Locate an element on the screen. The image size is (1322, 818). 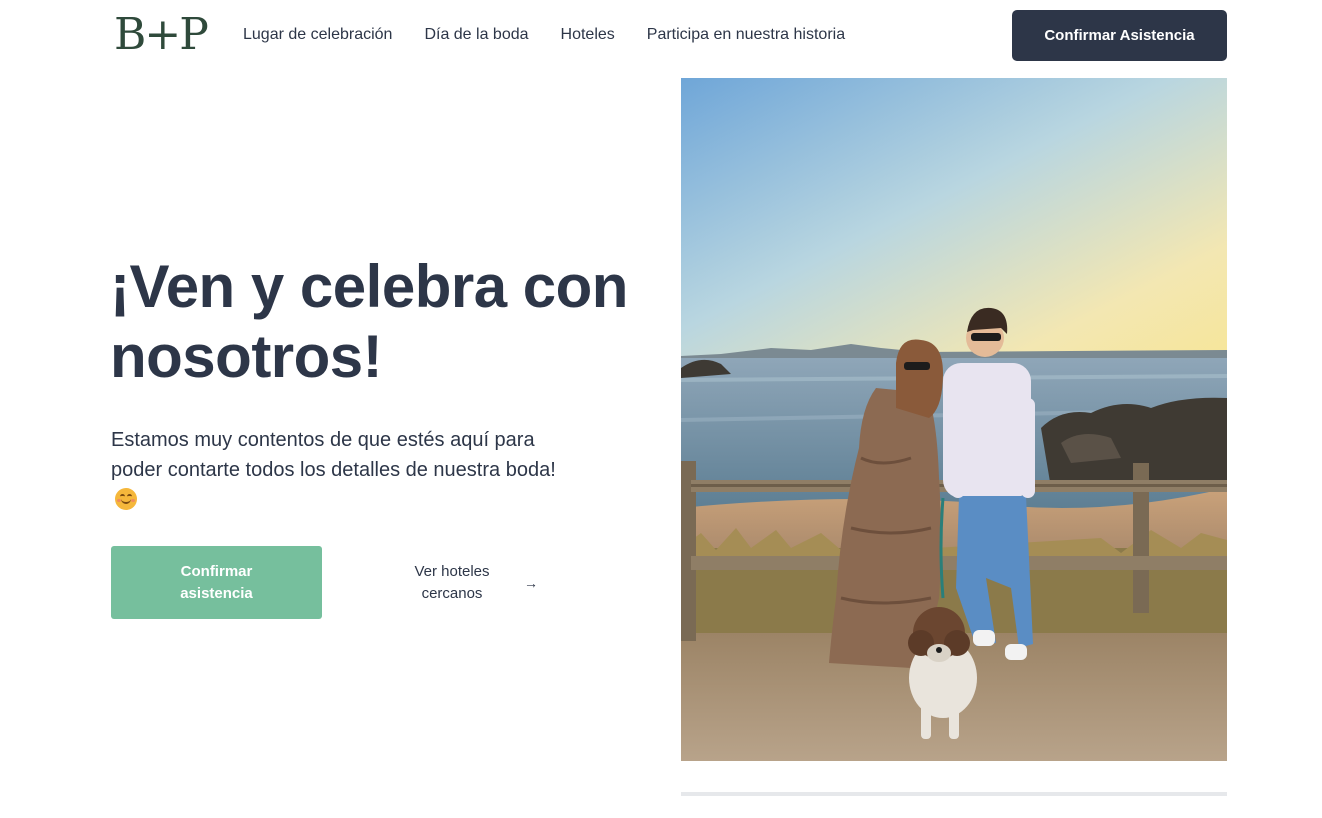
confirm-attendance-header-button: Confirmar Asistencia is located at coordinates (1119, 35).